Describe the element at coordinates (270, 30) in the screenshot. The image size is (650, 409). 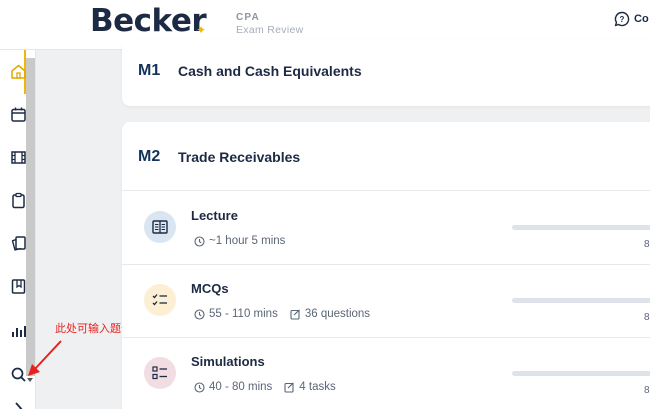
I see `product-subtitle: Exam Review` at that location.